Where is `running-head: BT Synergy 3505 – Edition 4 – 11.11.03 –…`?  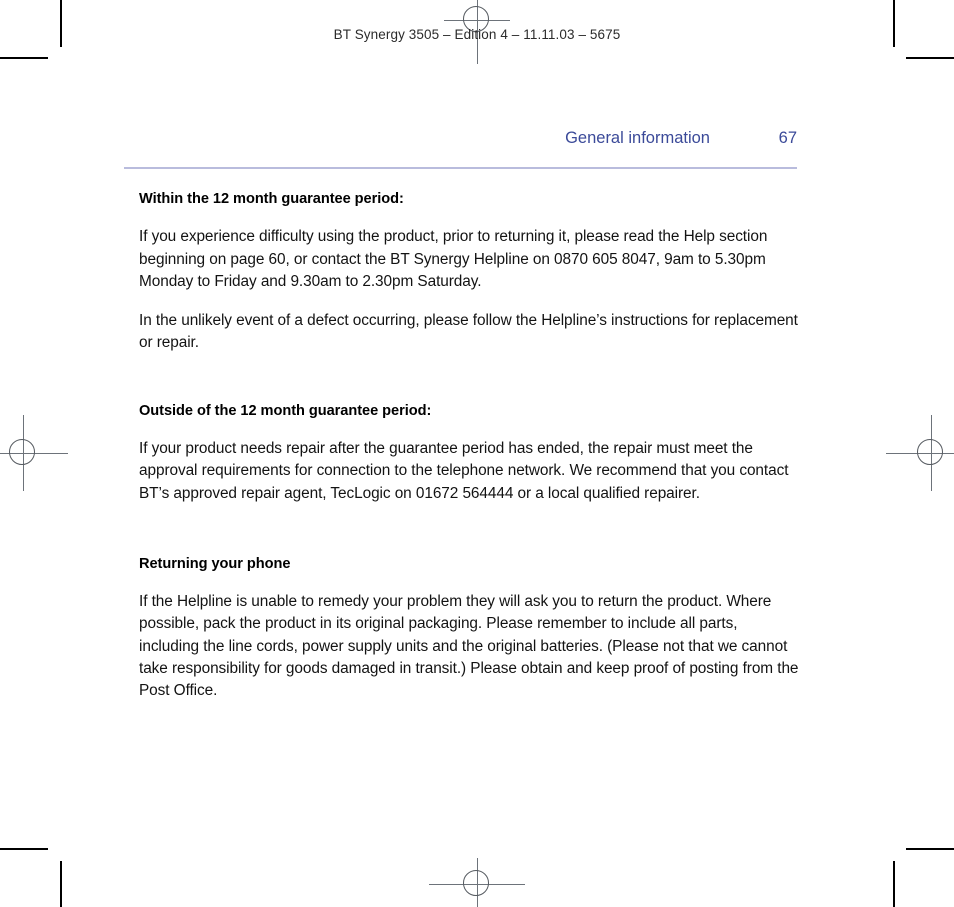 running-head: BT Synergy 3505 – Edition 4 – 11.11.03 –… is located at coordinates (477, 34).